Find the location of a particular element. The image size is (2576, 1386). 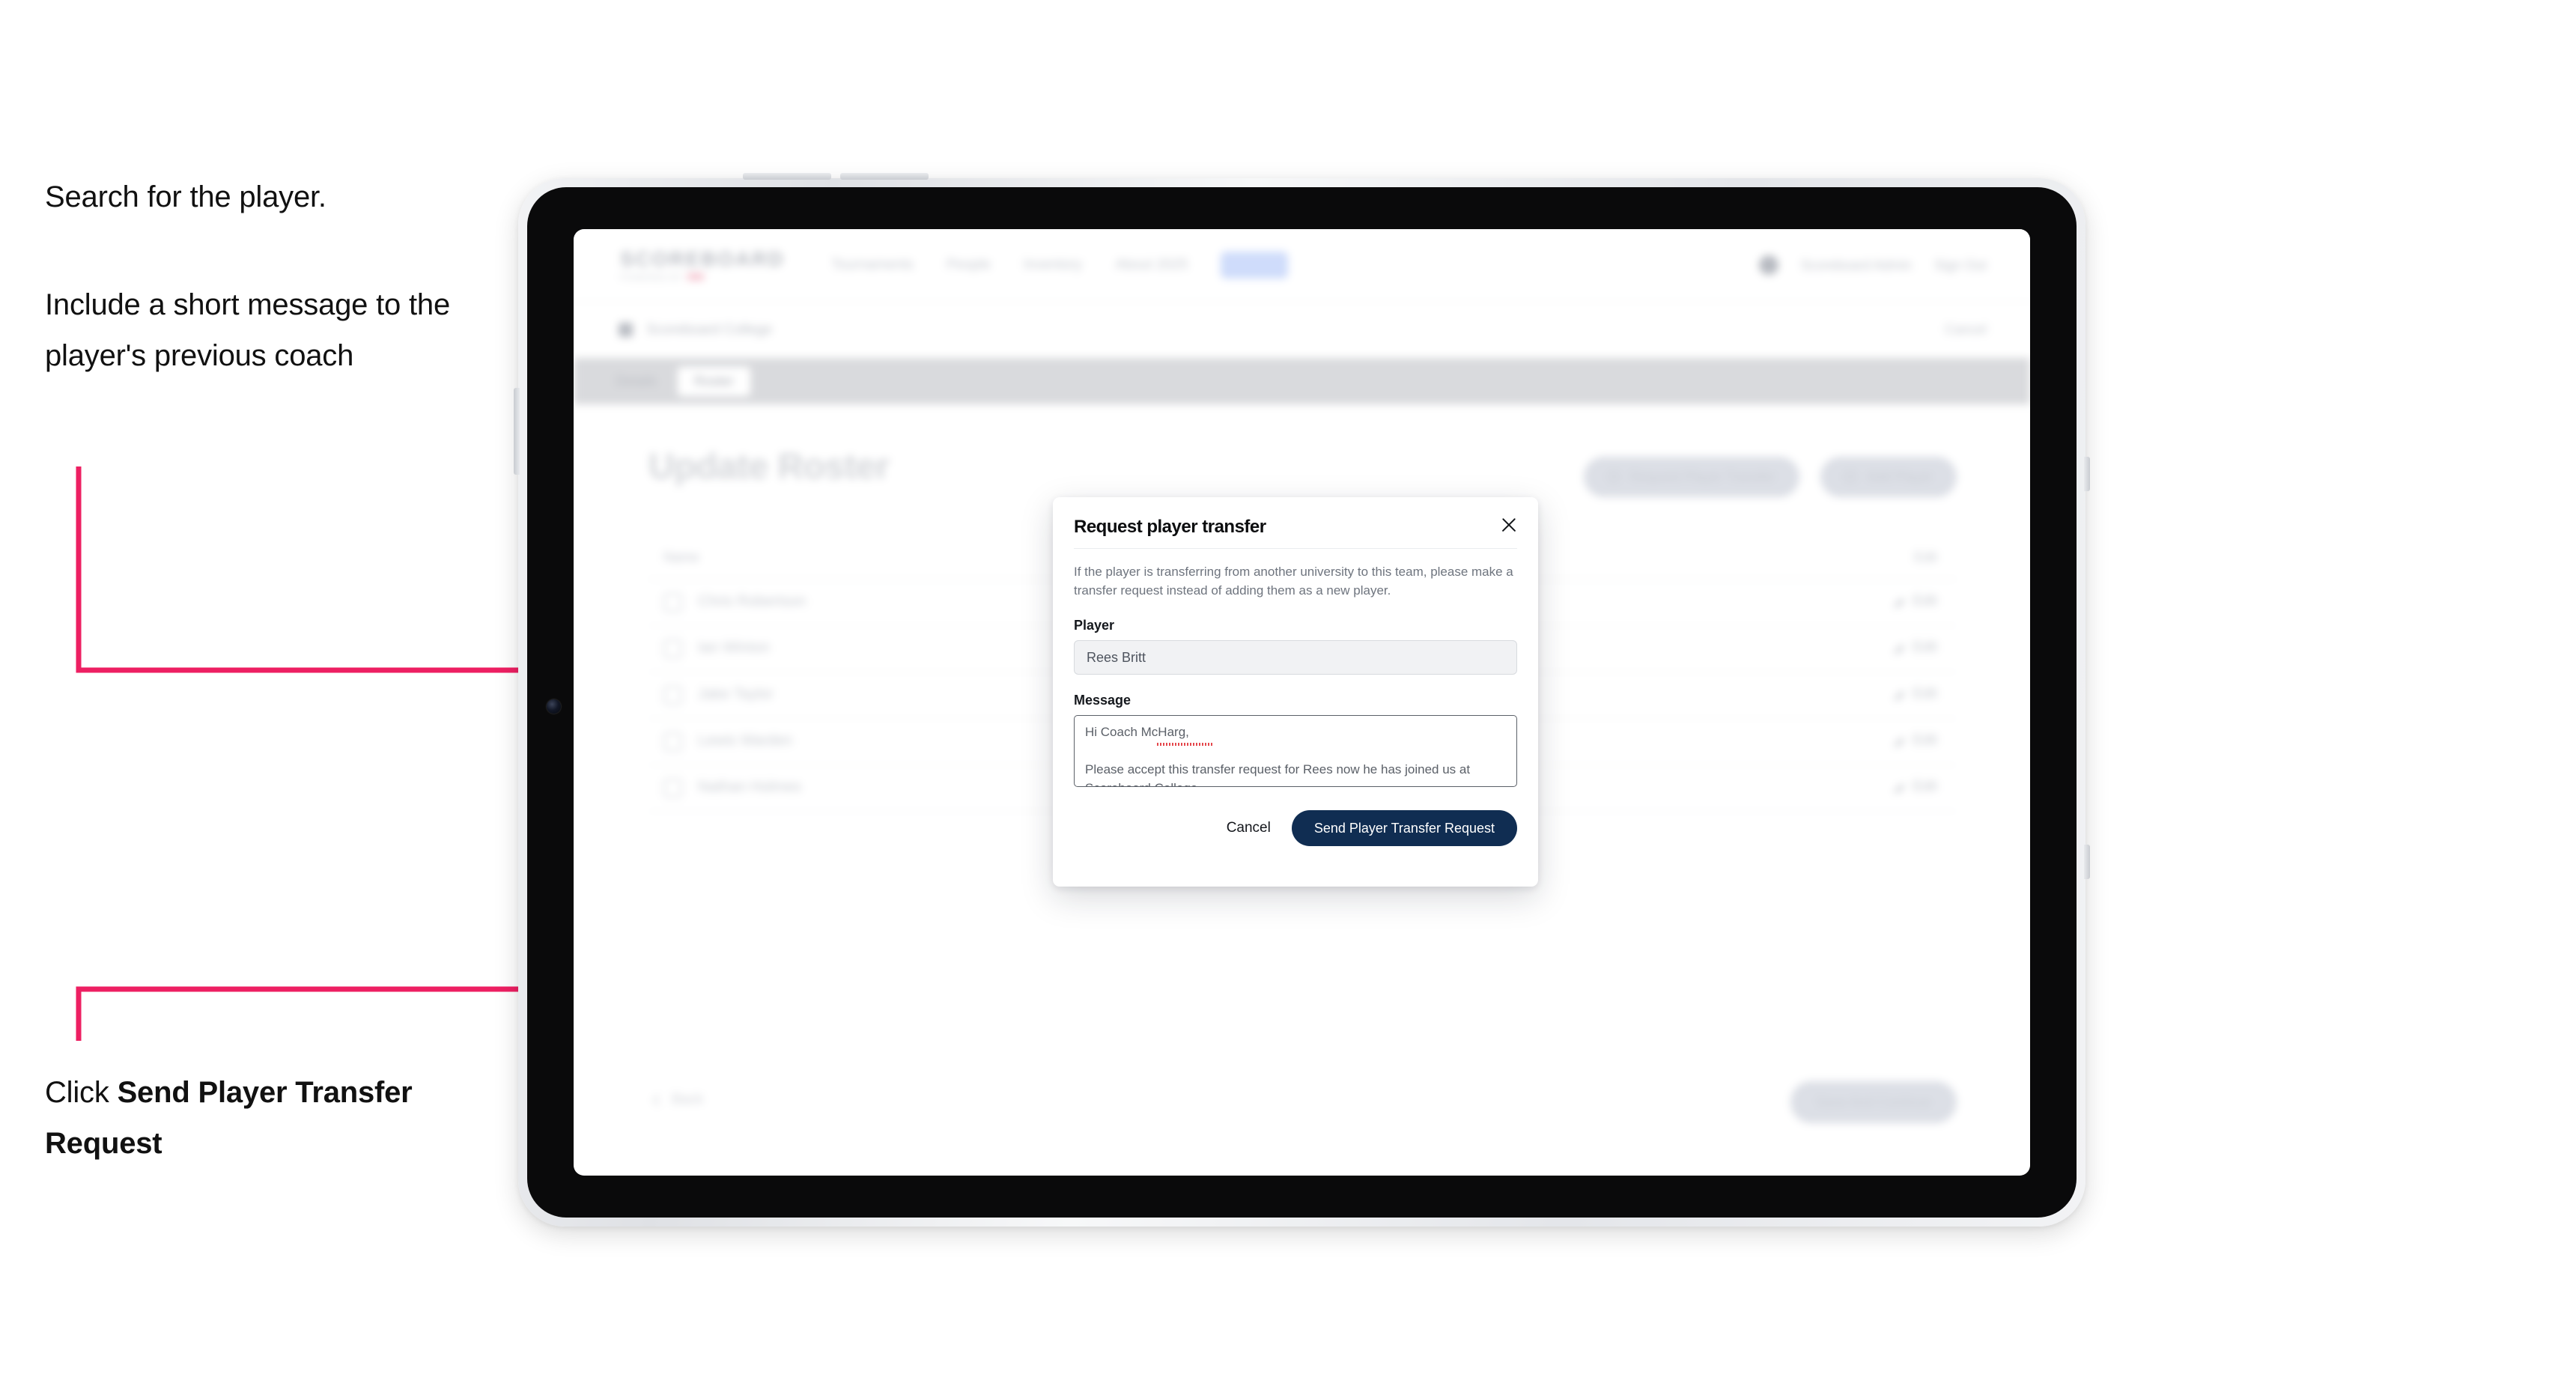

add-player-button: Add Player is located at coordinates (1888, 477).